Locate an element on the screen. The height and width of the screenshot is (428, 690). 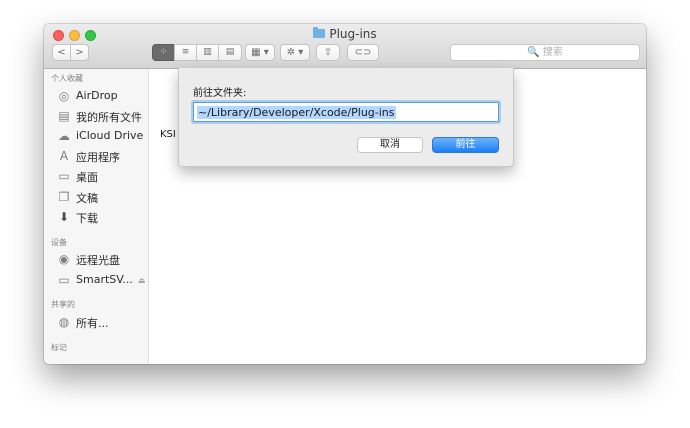
window-title: Plug-ins is located at coordinates (345, 34).